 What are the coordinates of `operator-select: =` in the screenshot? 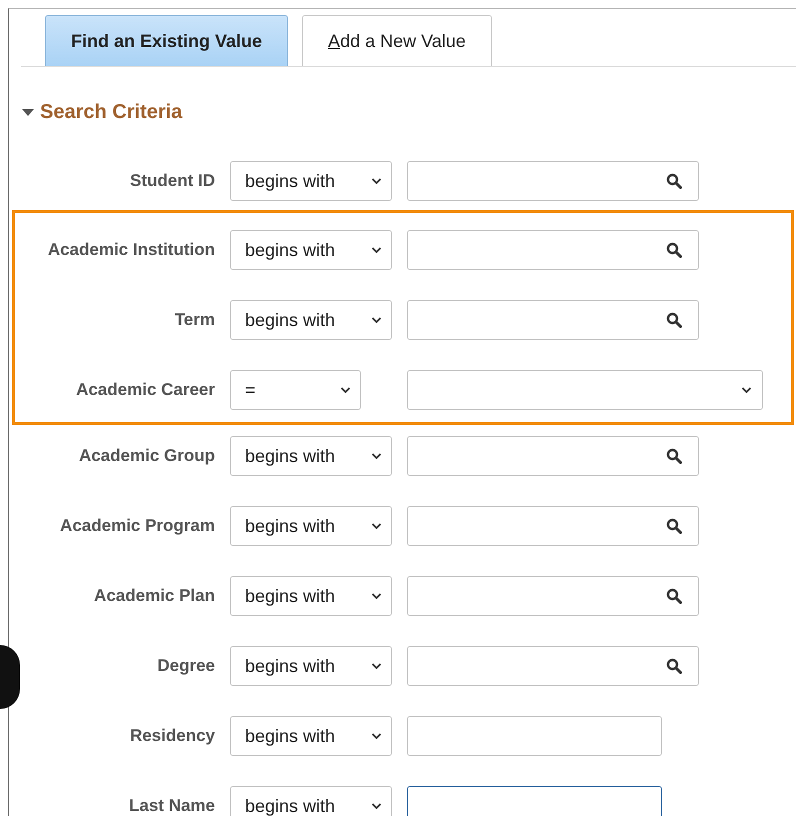 It's located at (295, 390).